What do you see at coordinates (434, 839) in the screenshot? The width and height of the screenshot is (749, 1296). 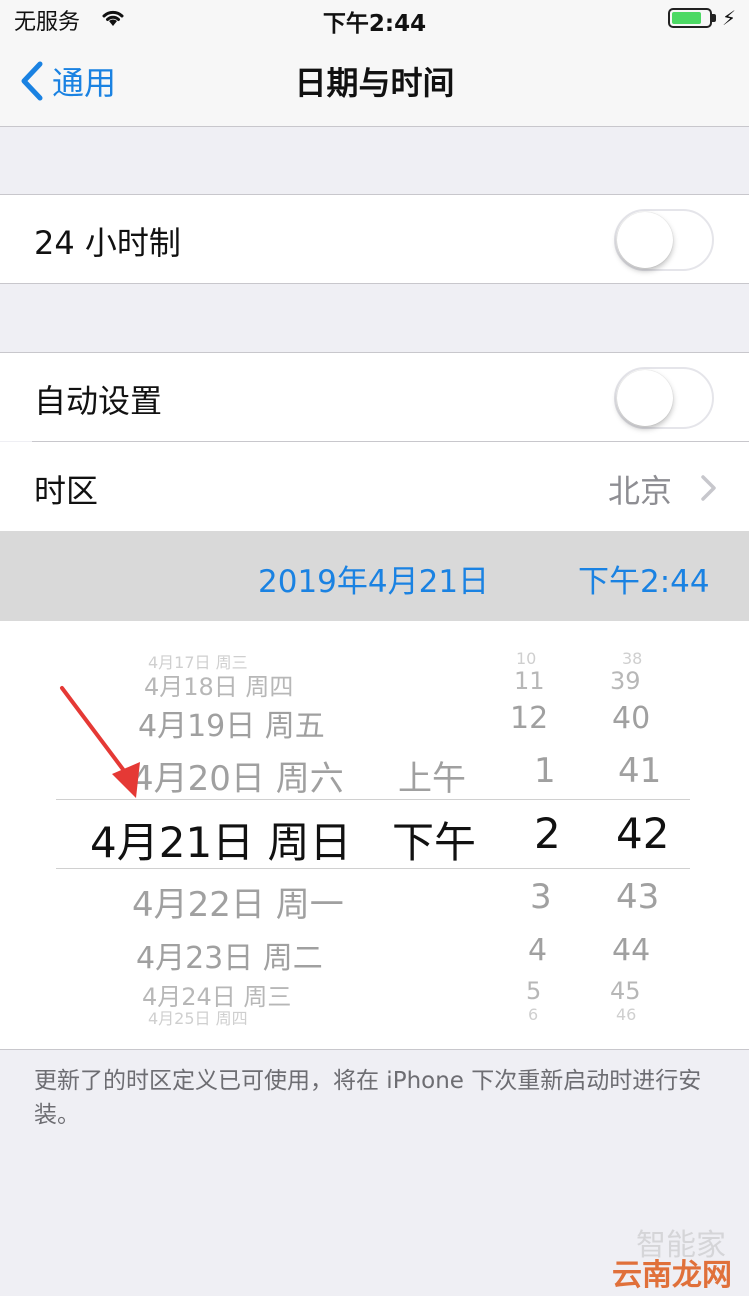 I see `picker-ampm-selected: 下午` at bounding box center [434, 839].